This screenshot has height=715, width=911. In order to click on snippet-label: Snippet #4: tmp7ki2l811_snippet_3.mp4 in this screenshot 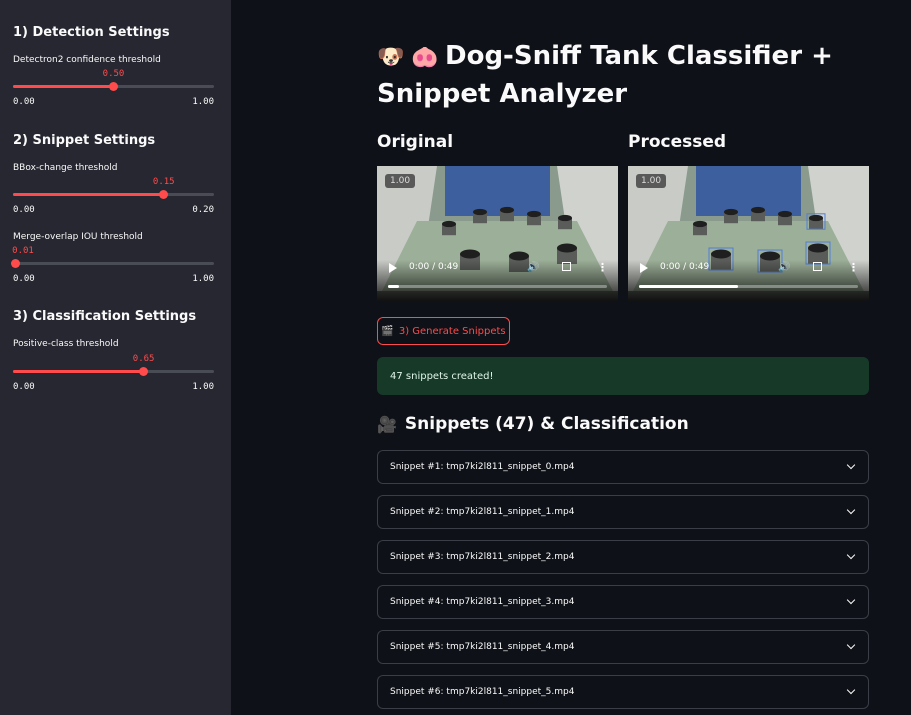, I will do `click(482, 602)`.